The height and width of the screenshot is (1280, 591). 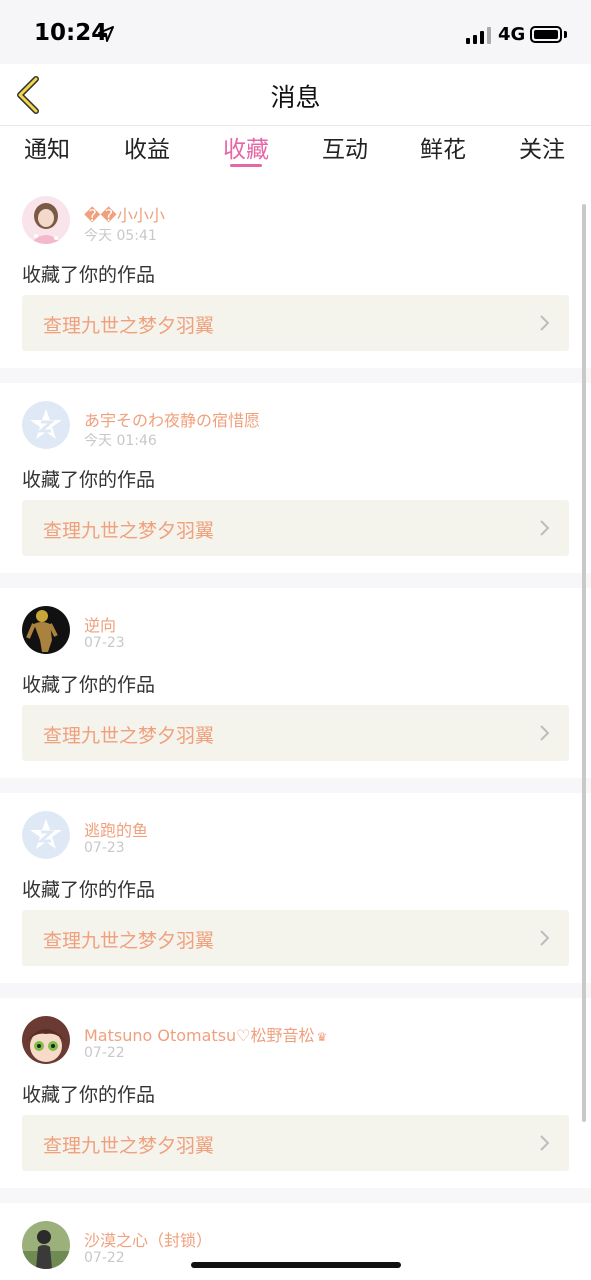 What do you see at coordinates (172, 419) in the screenshot?
I see `user-name: あ宇そのわ夜静の宿惜愿` at bounding box center [172, 419].